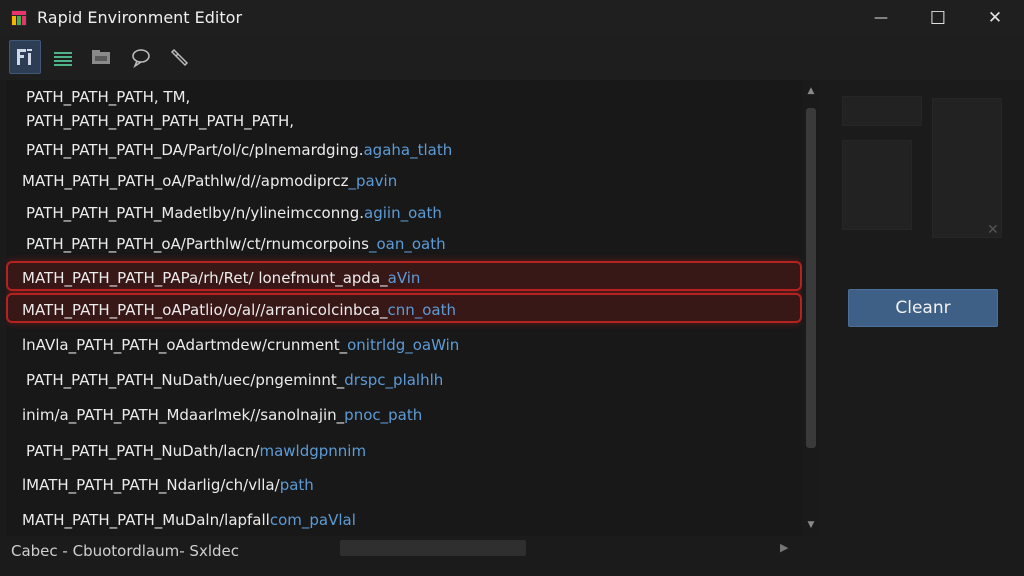  What do you see at coordinates (185, 181) in the screenshot?
I see `path-text: MATH_PATH_PATH_oA/Pathlw/d//apmodiprcz` at bounding box center [185, 181].